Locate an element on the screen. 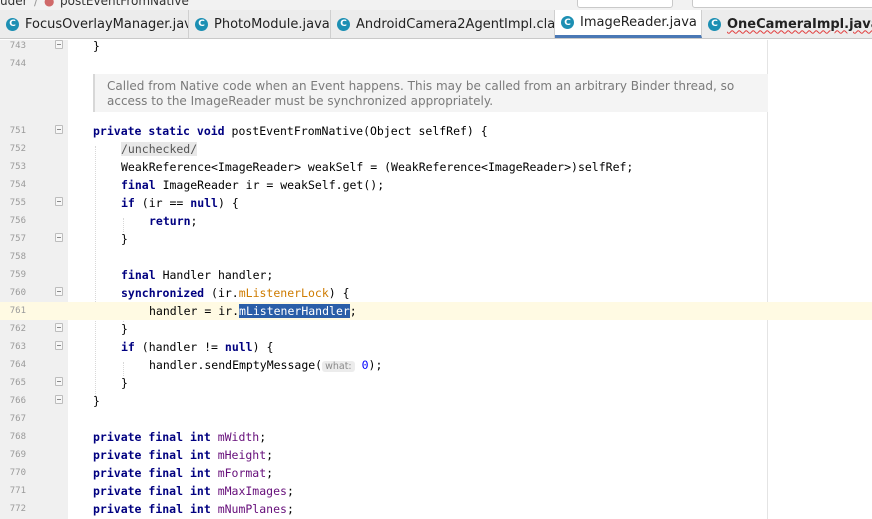 This screenshot has height=519, width=872. code-token: Handler handler; is located at coordinates (218, 275).